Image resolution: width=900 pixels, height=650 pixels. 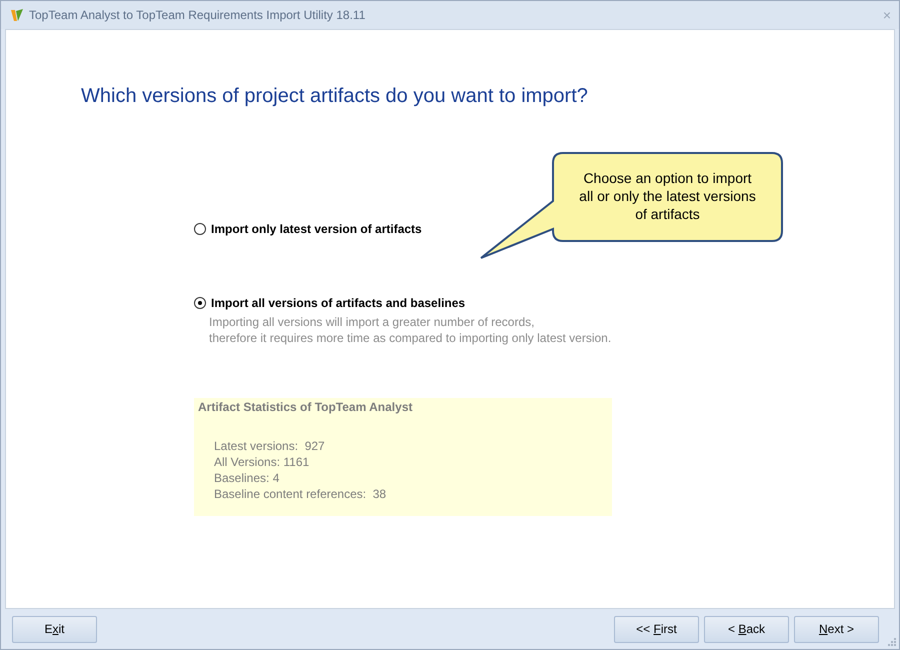 What do you see at coordinates (197, 15) in the screenshot?
I see `window-title: TopTeam Analyst to TopTeam Requirements Import Utility 18.11` at bounding box center [197, 15].